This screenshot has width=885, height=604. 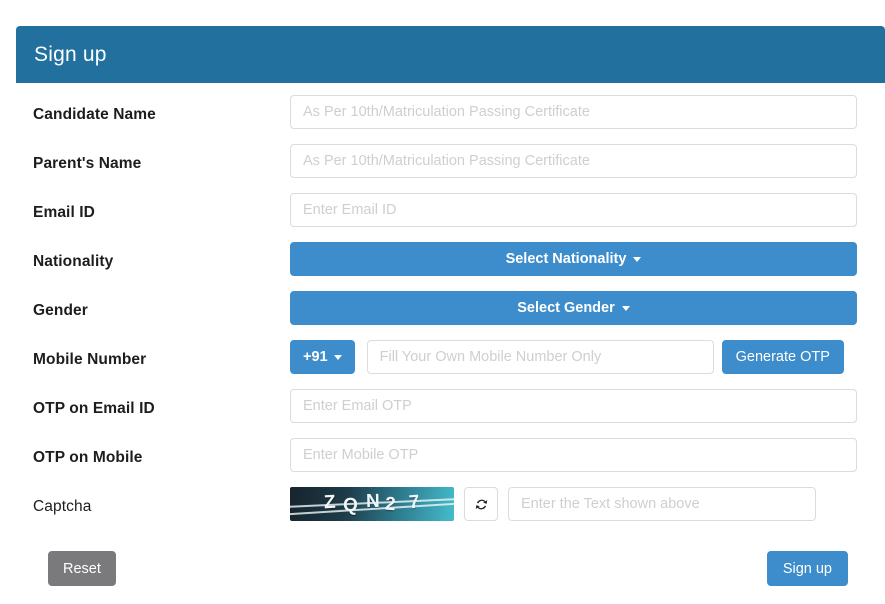 I want to click on form-row-parents-name: Parent's Name, so click(x=442, y=168).